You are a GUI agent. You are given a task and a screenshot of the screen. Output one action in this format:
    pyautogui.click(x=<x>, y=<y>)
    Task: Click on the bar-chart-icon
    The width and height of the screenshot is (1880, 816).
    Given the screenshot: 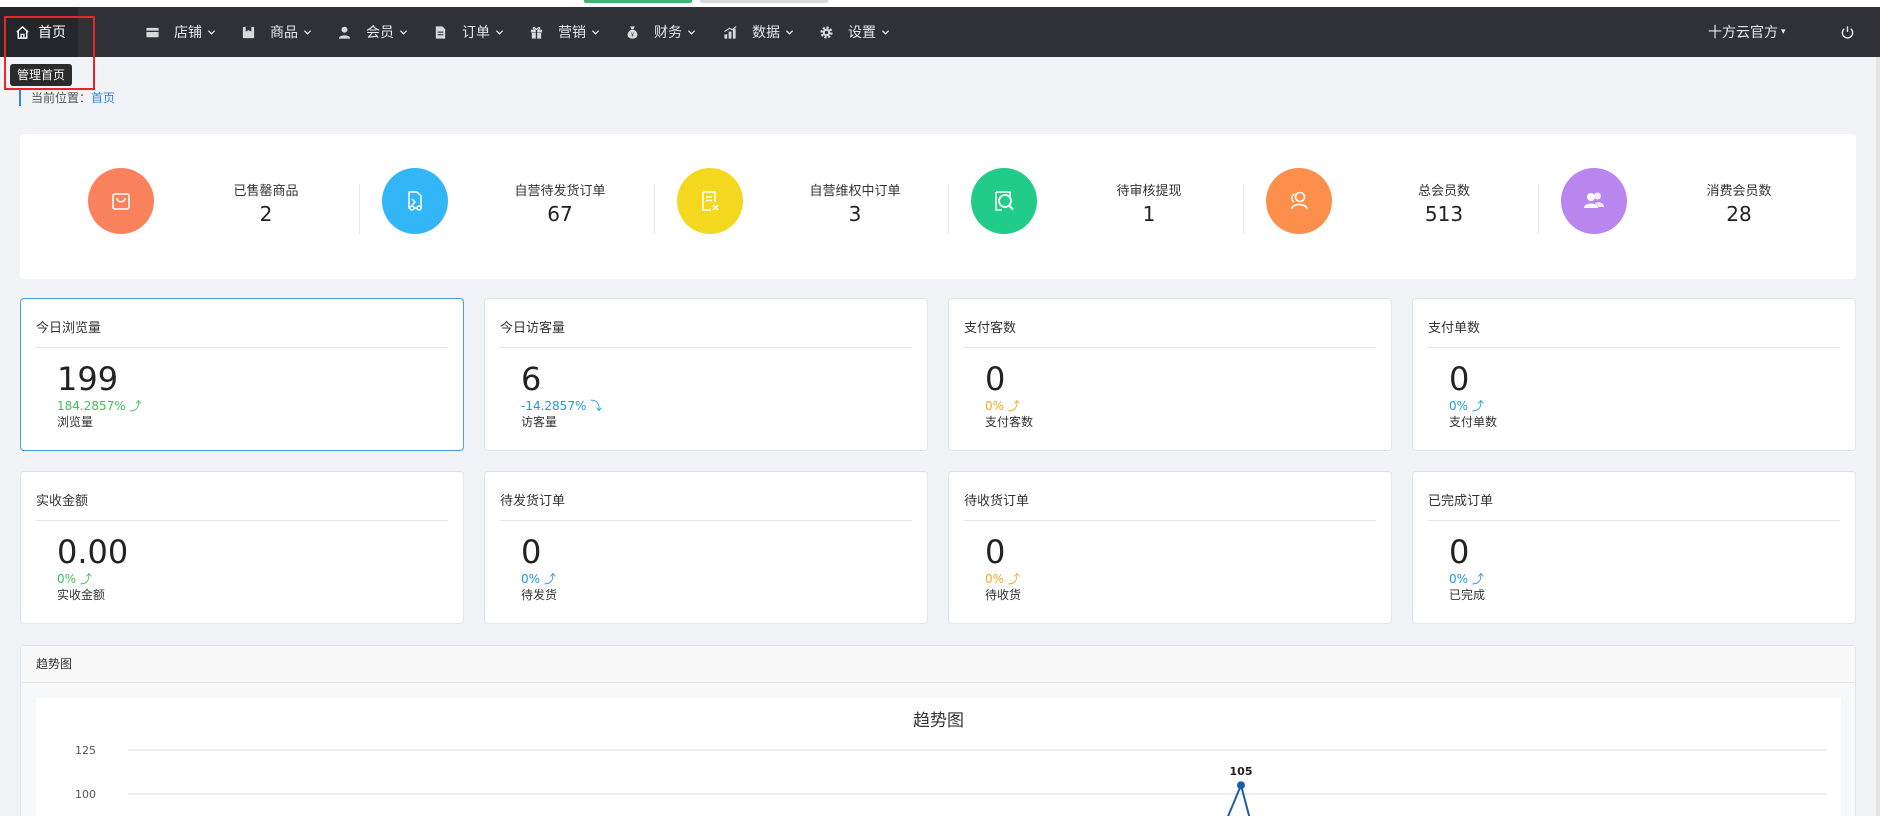 What is the action you would take?
    pyautogui.click(x=730, y=32)
    